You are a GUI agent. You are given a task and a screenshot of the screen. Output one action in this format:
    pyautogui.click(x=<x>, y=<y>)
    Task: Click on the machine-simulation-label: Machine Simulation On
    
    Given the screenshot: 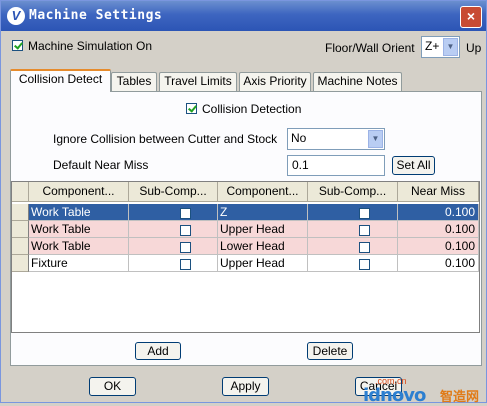 What is the action you would take?
    pyautogui.click(x=90, y=45)
    